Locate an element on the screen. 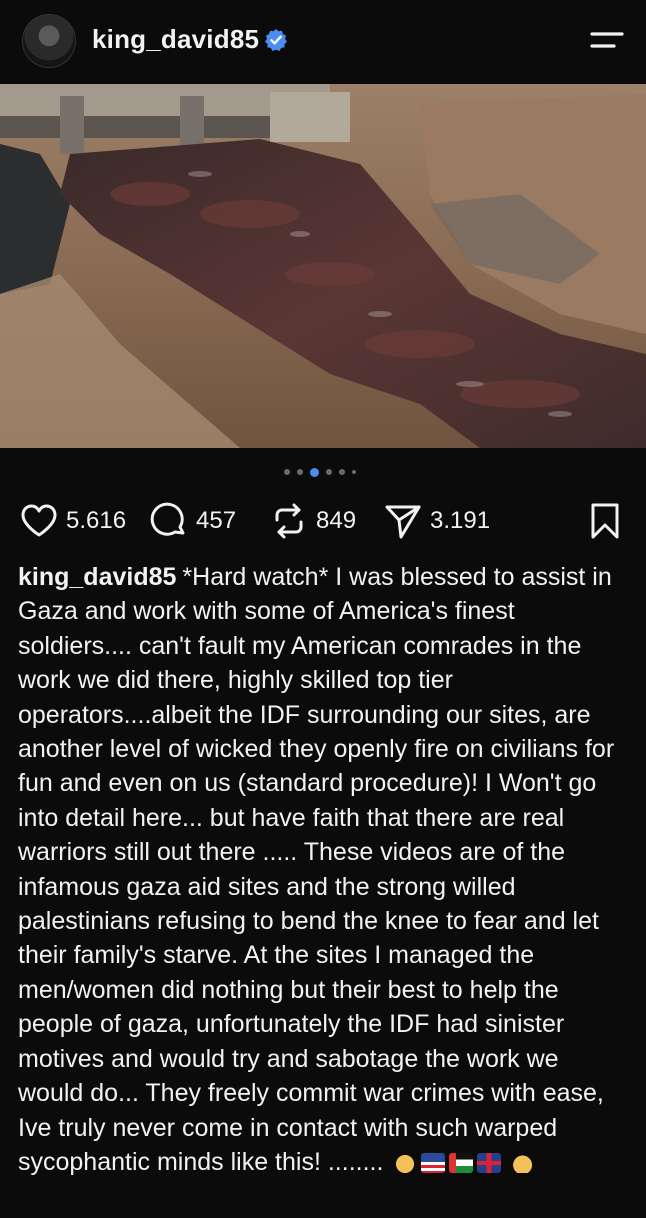 This screenshot has height=1218, width=646. caption-emojis is located at coordinates (465, 1163).